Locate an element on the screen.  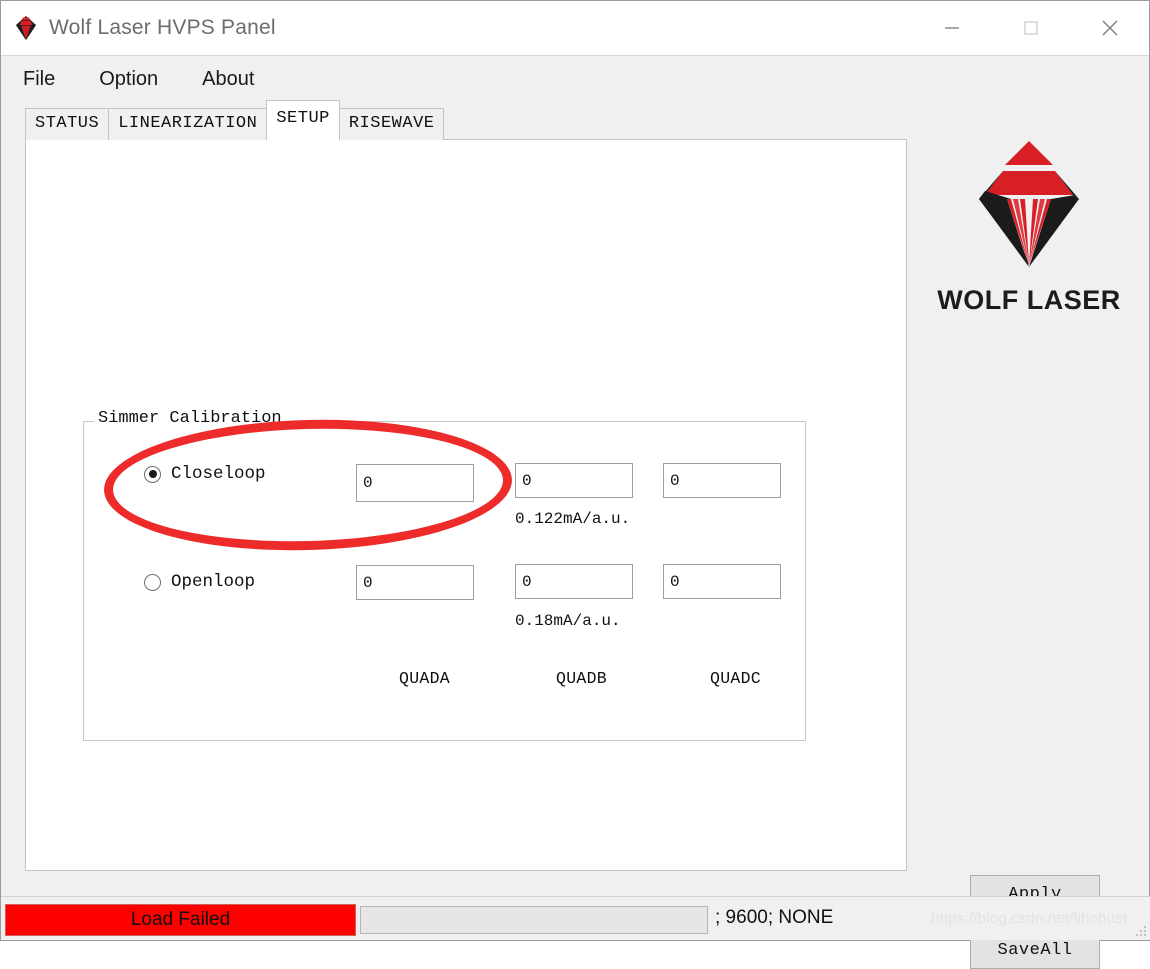
tab-status: STATUS is located at coordinates (67, 124).